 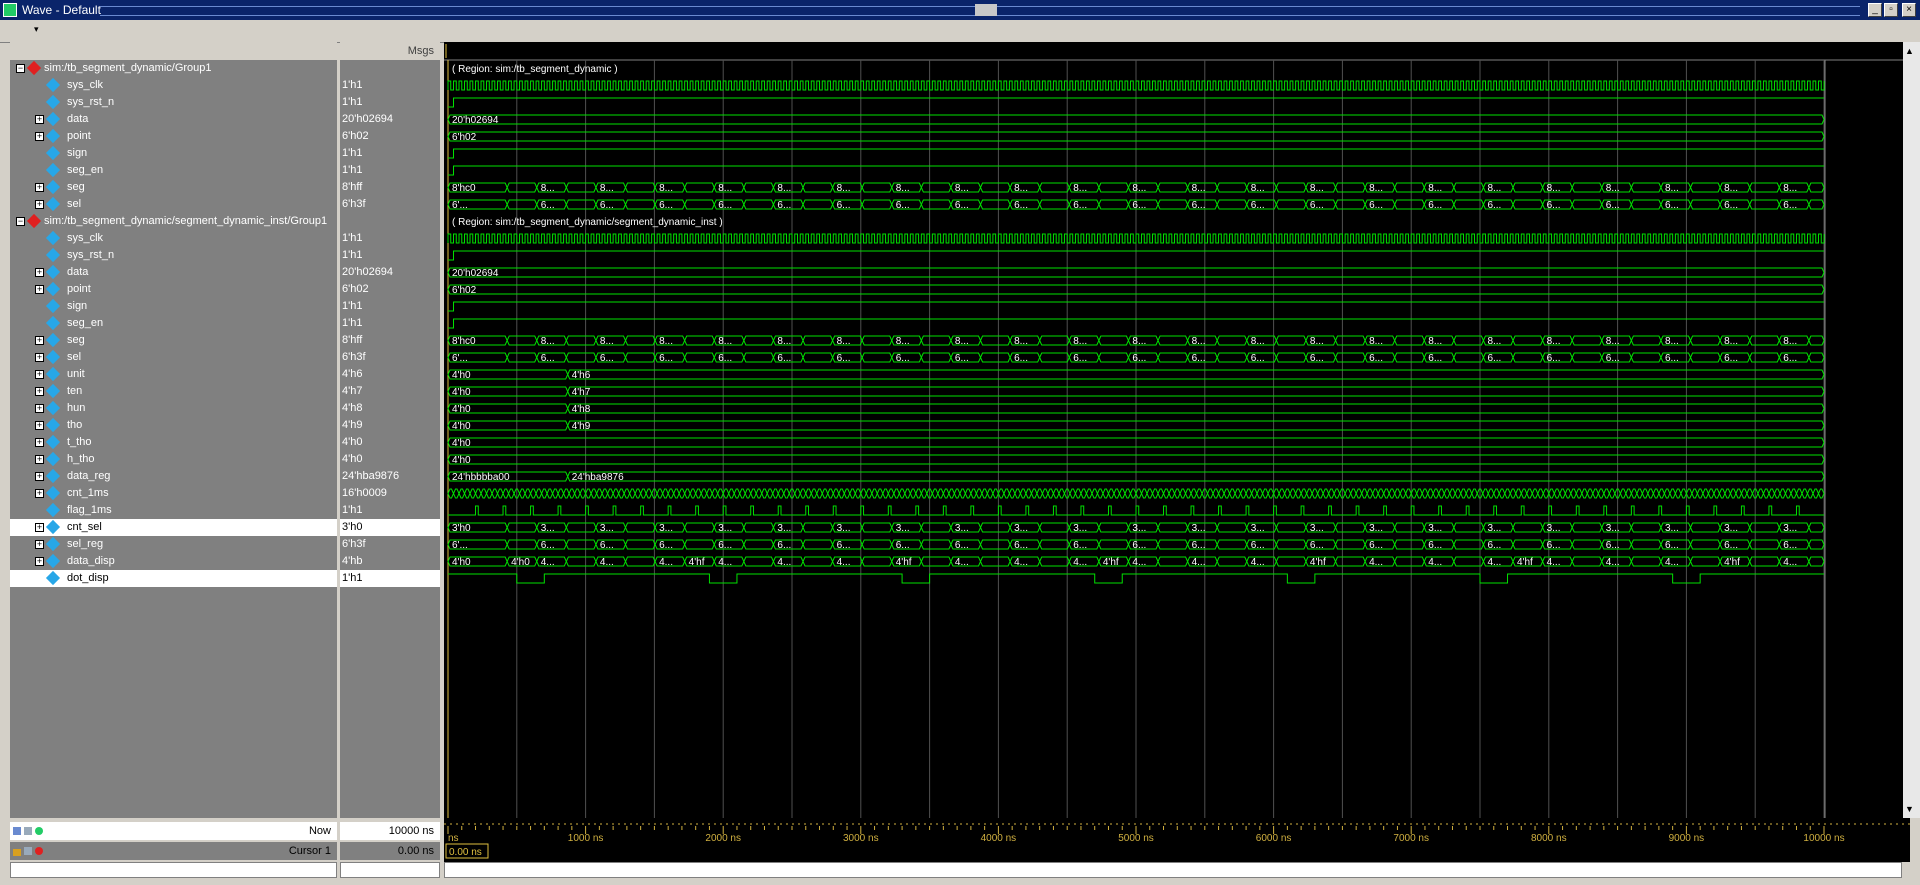 What do you see at coordinates (173, 493) in the screenshot?
I see `signal-row: + cnt_1ms` at bounding box center [173, 493].